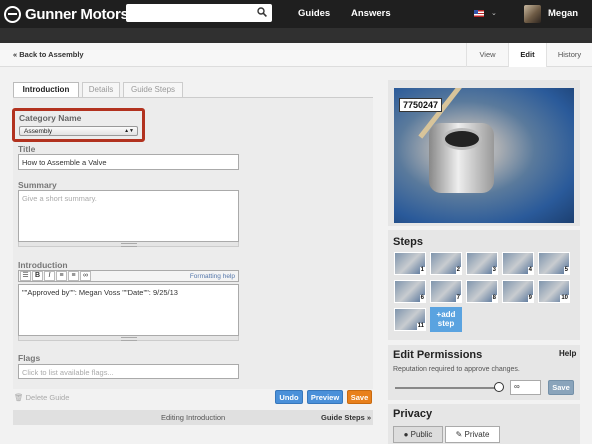 The height and width of the screenshot is (444, 592). I want to click on introduction-resize-handle, so click(128, 338).